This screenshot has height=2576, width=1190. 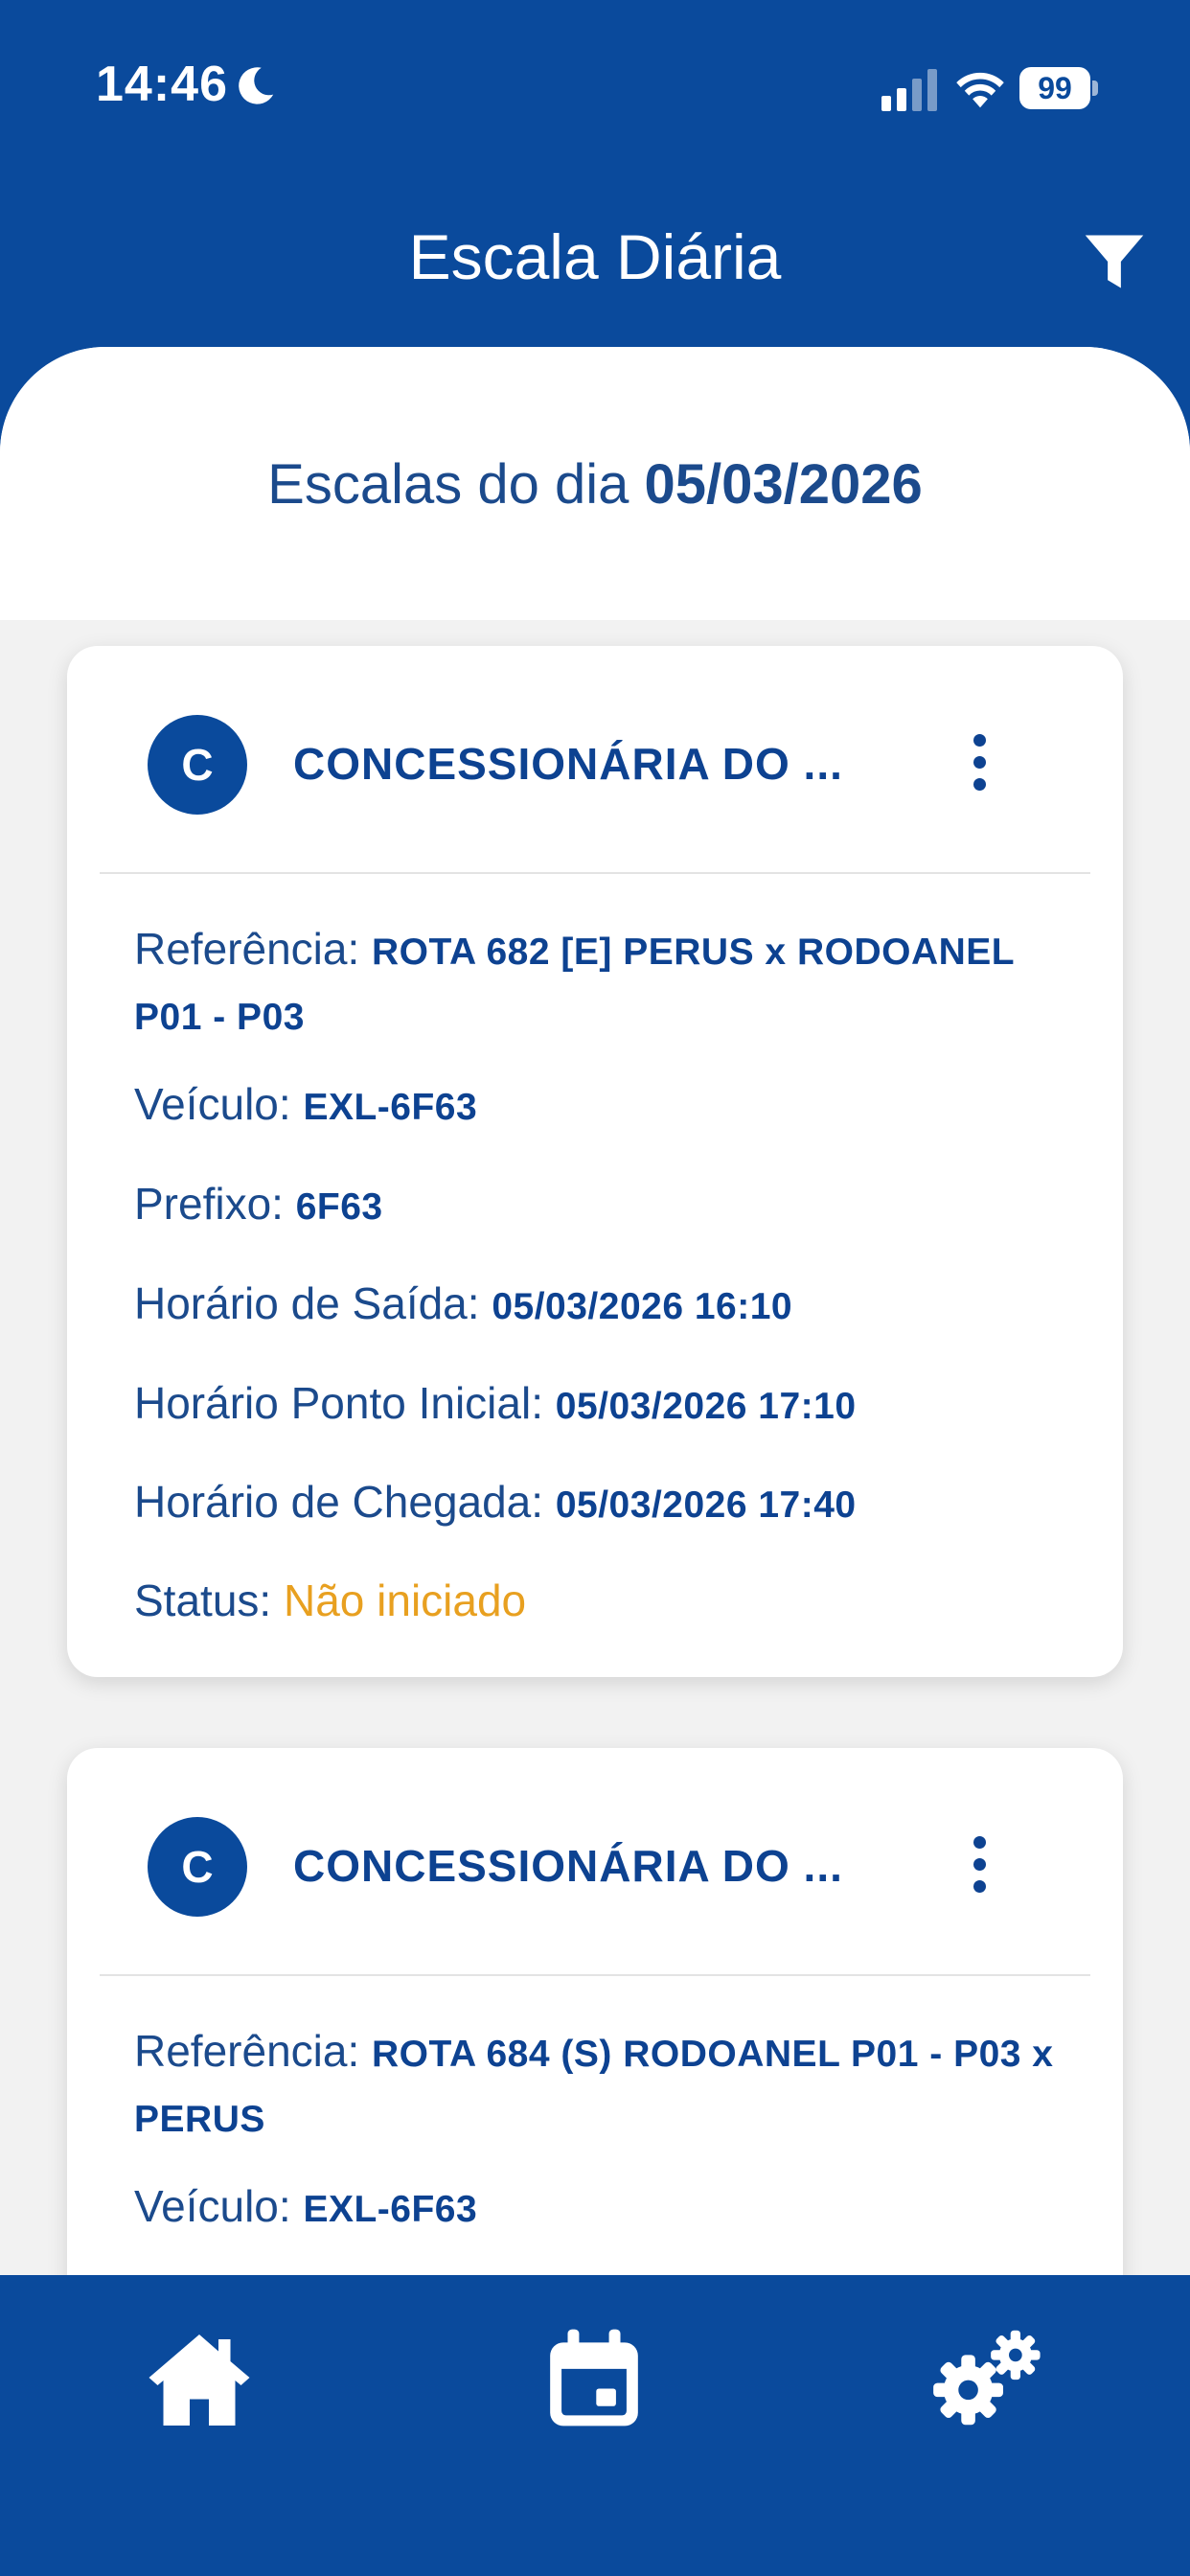 I want to click on battery-indicator: 99, so click(x=1059, y=88).